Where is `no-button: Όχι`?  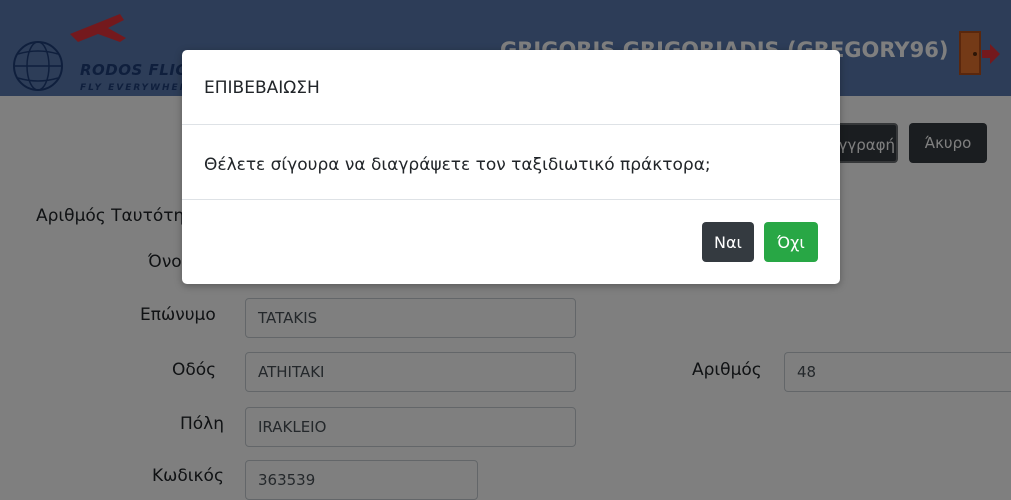
no-button: Όχι is located at coordinates (791, 242).